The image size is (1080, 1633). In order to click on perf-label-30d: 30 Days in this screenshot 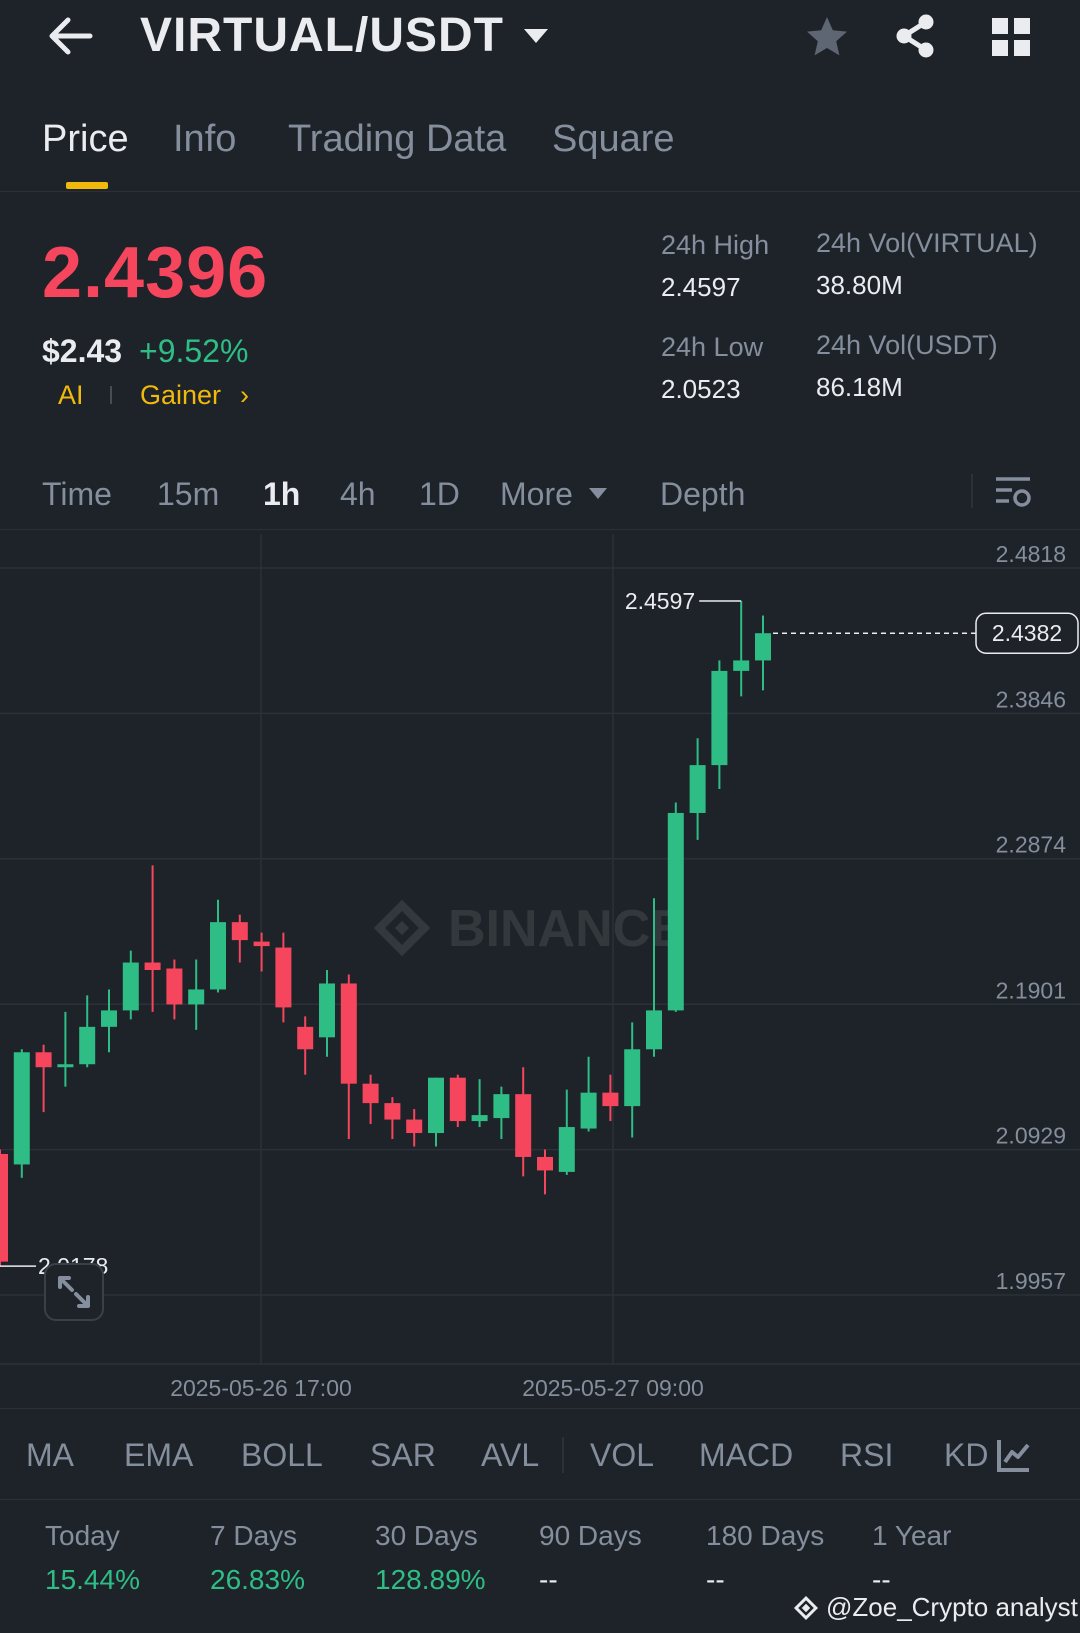, I will do `click(426, 1535)`.